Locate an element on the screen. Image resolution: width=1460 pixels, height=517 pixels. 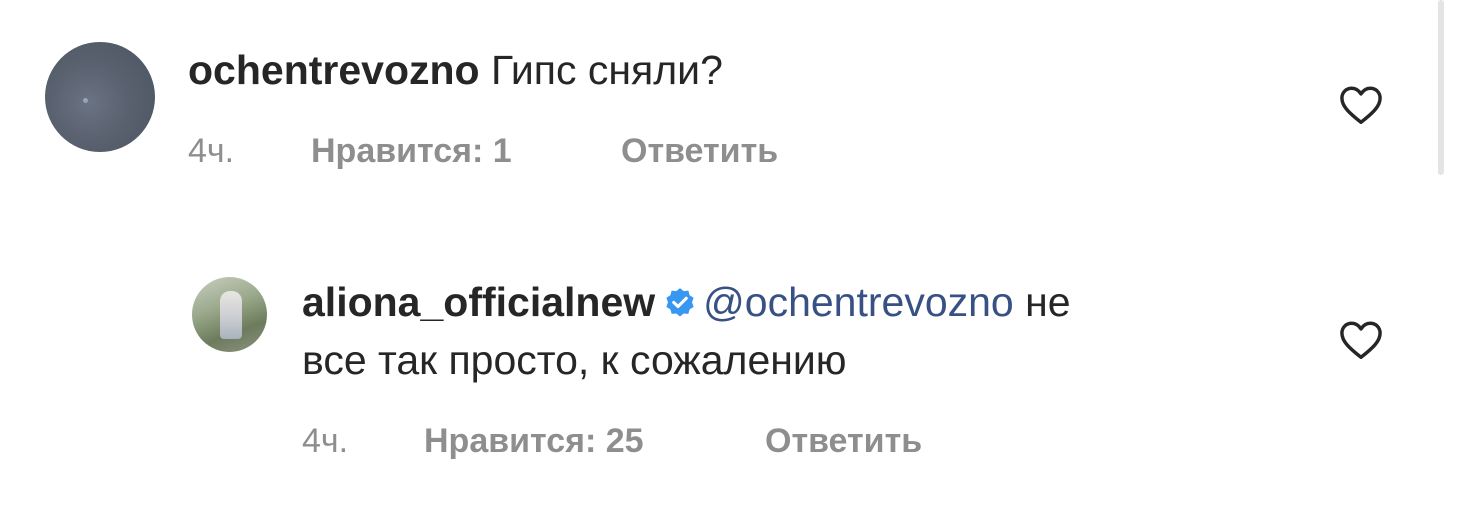
scrollbar is located at coordinates (1441, 87).